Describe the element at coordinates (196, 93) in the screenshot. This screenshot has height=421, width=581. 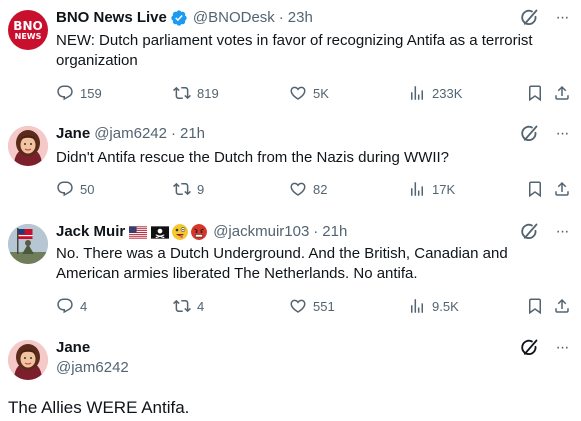
I see `retweet-button: 819` at that location.